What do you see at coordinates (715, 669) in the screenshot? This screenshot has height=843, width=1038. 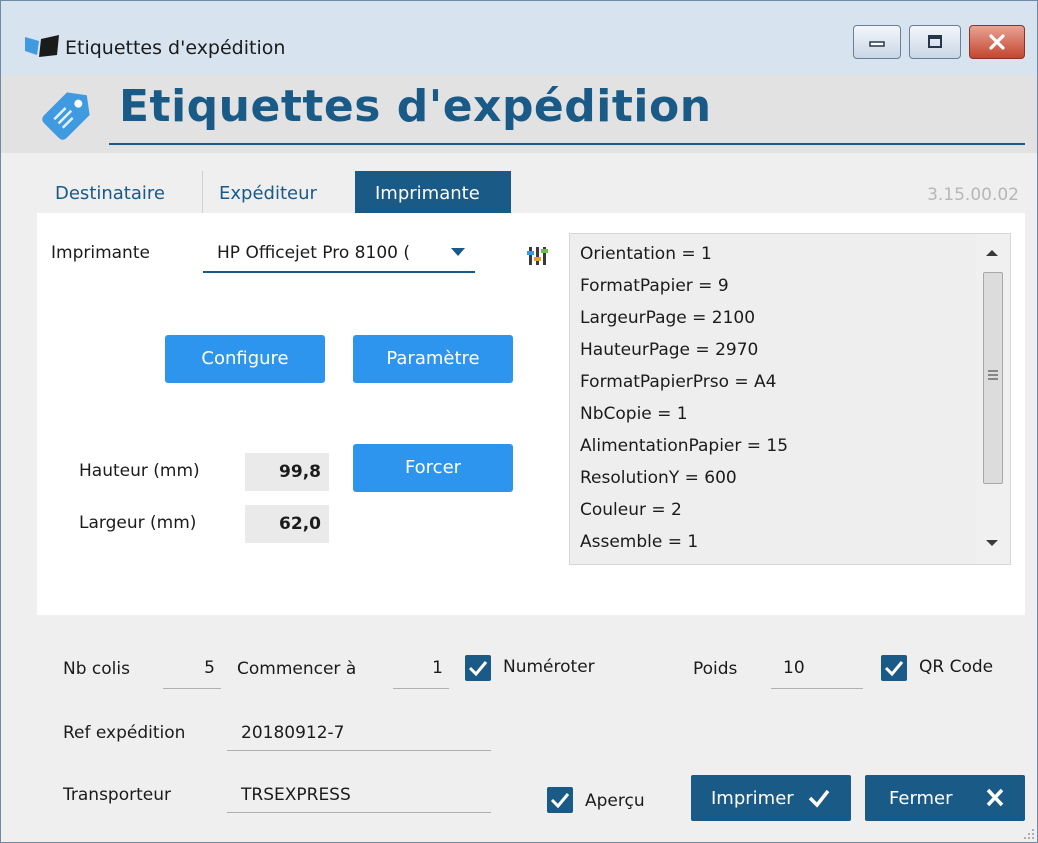 I see `poids-label: Poids` at bounding box center [715, 669].